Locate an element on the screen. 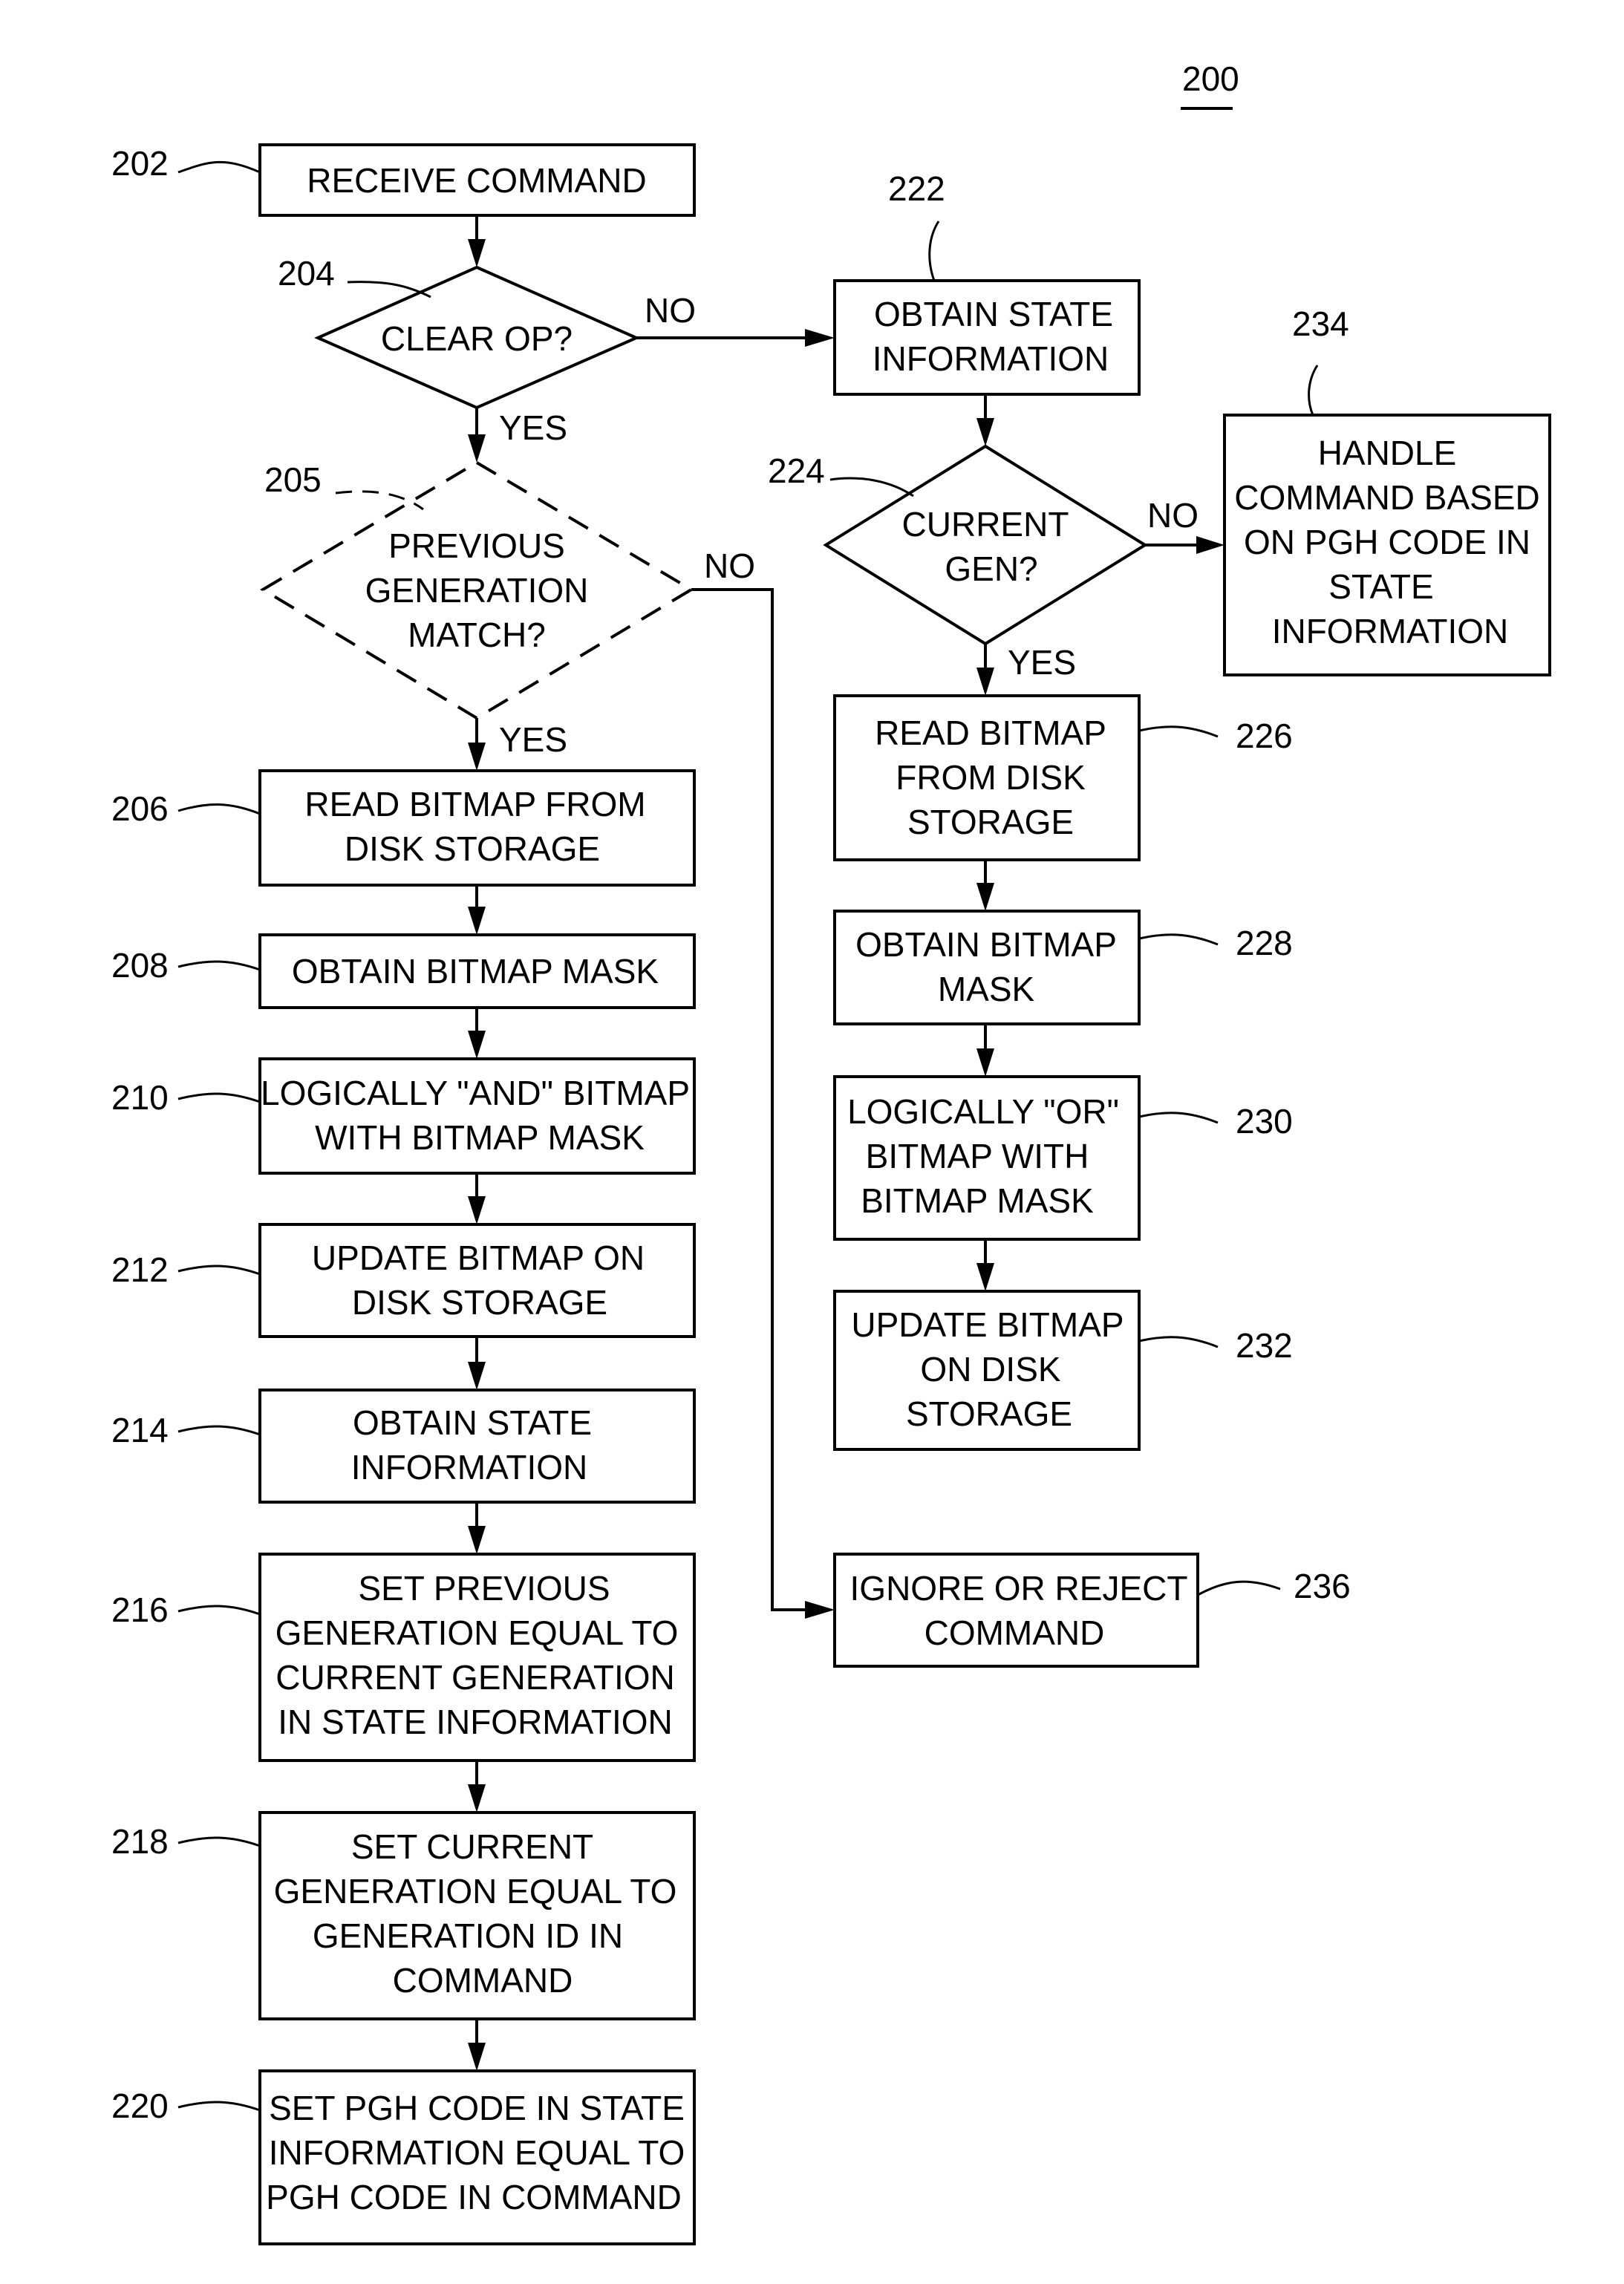 This screenshot has height=2284, width=1624. ref-202: 202 is located at coordinates (140, 164).